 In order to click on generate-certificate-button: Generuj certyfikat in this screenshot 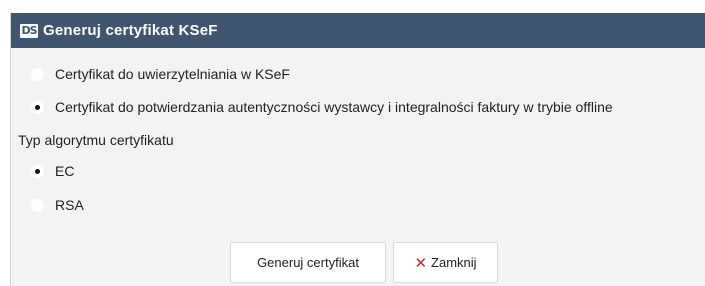, I will do `click(308, 262)`.